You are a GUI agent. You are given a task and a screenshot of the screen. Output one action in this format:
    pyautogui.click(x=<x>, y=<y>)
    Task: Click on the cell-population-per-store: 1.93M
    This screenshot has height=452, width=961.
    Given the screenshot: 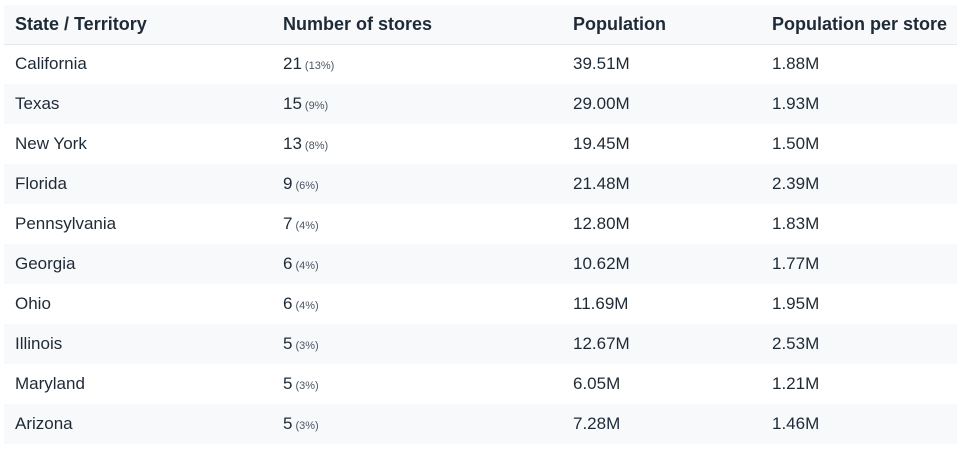 What is the action you would take?
    pyautogui.click(x=796, y=103)
    